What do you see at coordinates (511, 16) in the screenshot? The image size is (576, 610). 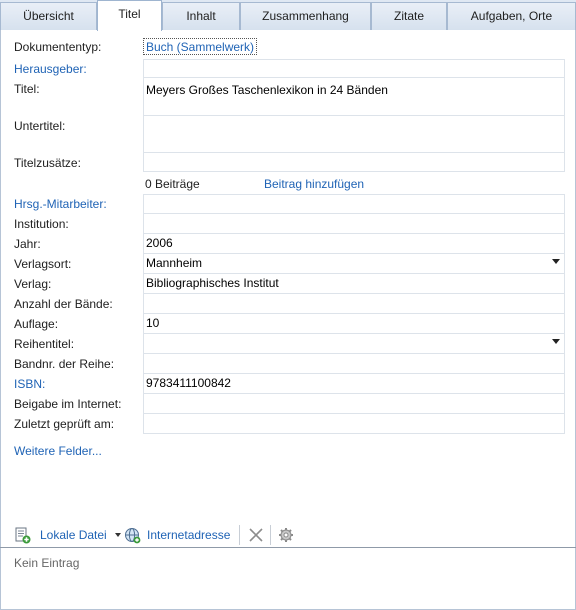 I see `tab-tasks-locations: Aufgaben, Orte` at bounding box center [511, 16].